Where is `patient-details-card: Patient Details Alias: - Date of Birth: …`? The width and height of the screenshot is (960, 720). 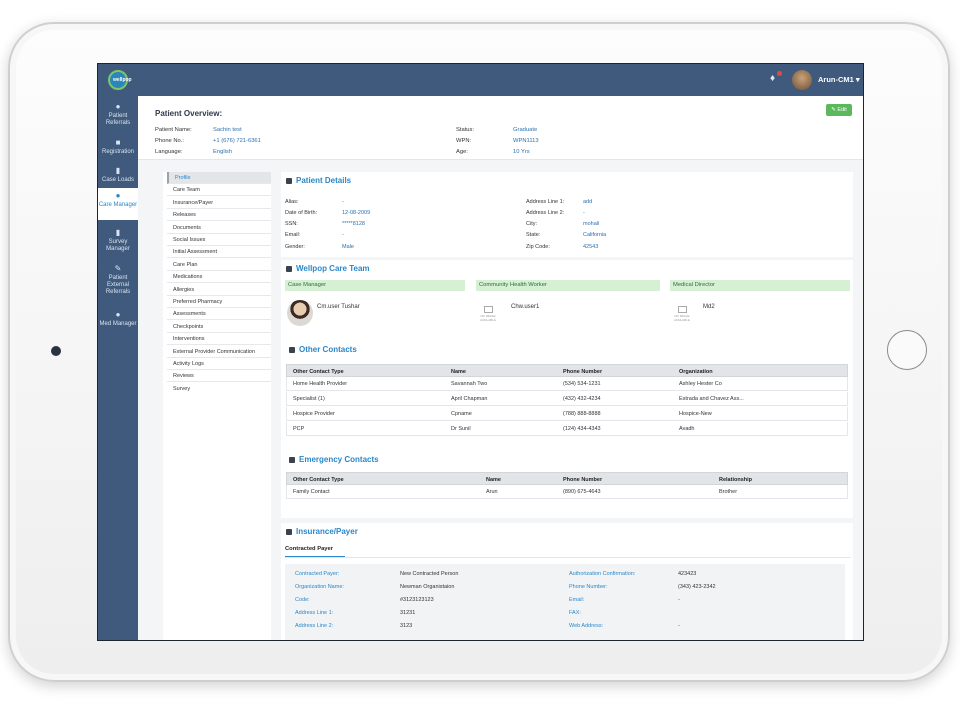
patient-details-card: Patient Details Alias: - Date of Birth: … is located at coordinates (567, 214).